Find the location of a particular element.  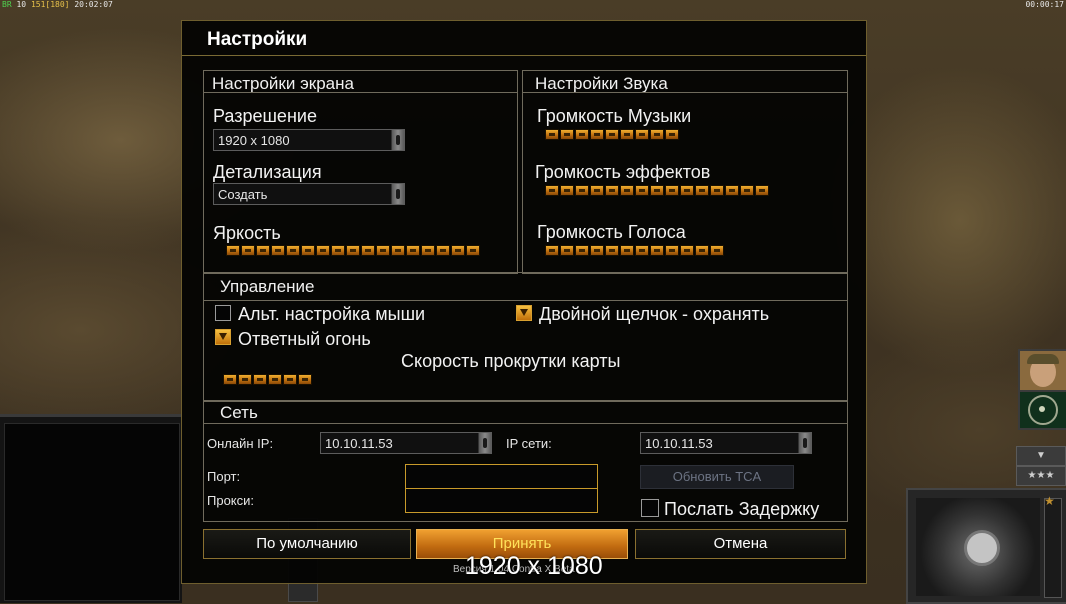

hud-prefix: ВR is located at coordinates (7, 4).